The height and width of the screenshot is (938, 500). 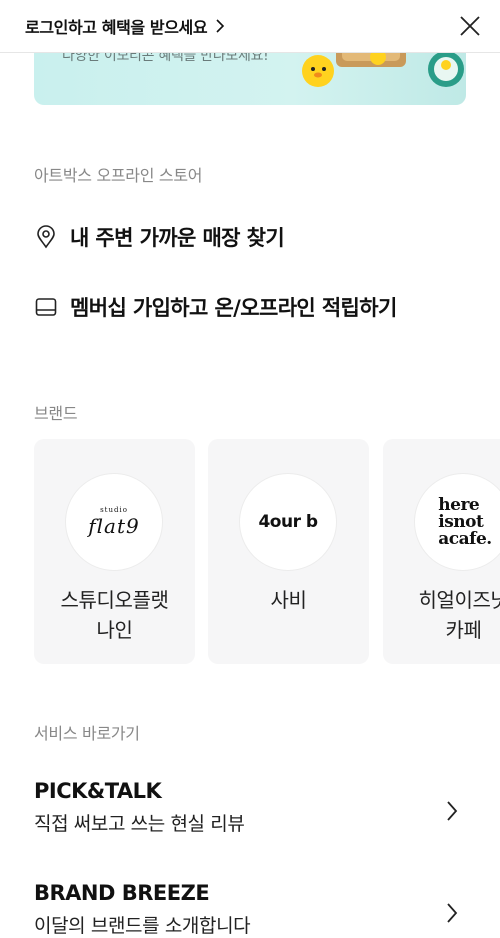 I want to click on brand-name: 히얼이즈낫 카페, so click(x=459, y=615).